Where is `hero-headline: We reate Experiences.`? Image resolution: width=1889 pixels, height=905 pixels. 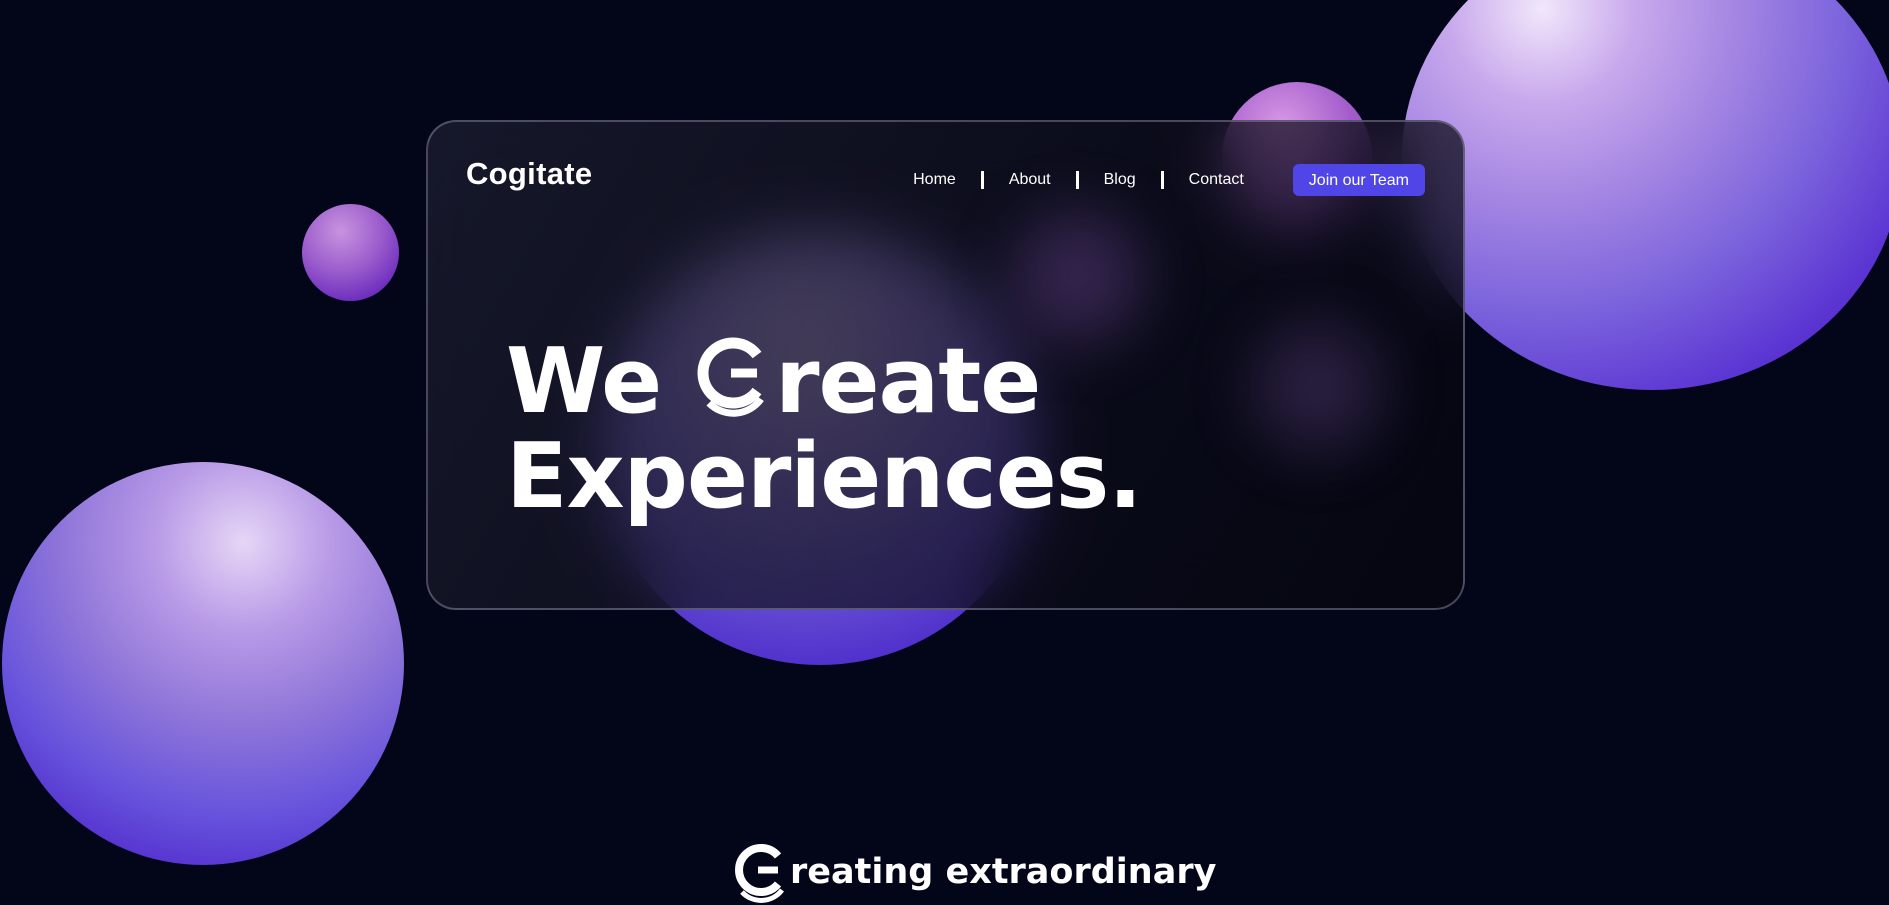 hero-headline: We reate Experiences. is located at coordinates (824, 429).